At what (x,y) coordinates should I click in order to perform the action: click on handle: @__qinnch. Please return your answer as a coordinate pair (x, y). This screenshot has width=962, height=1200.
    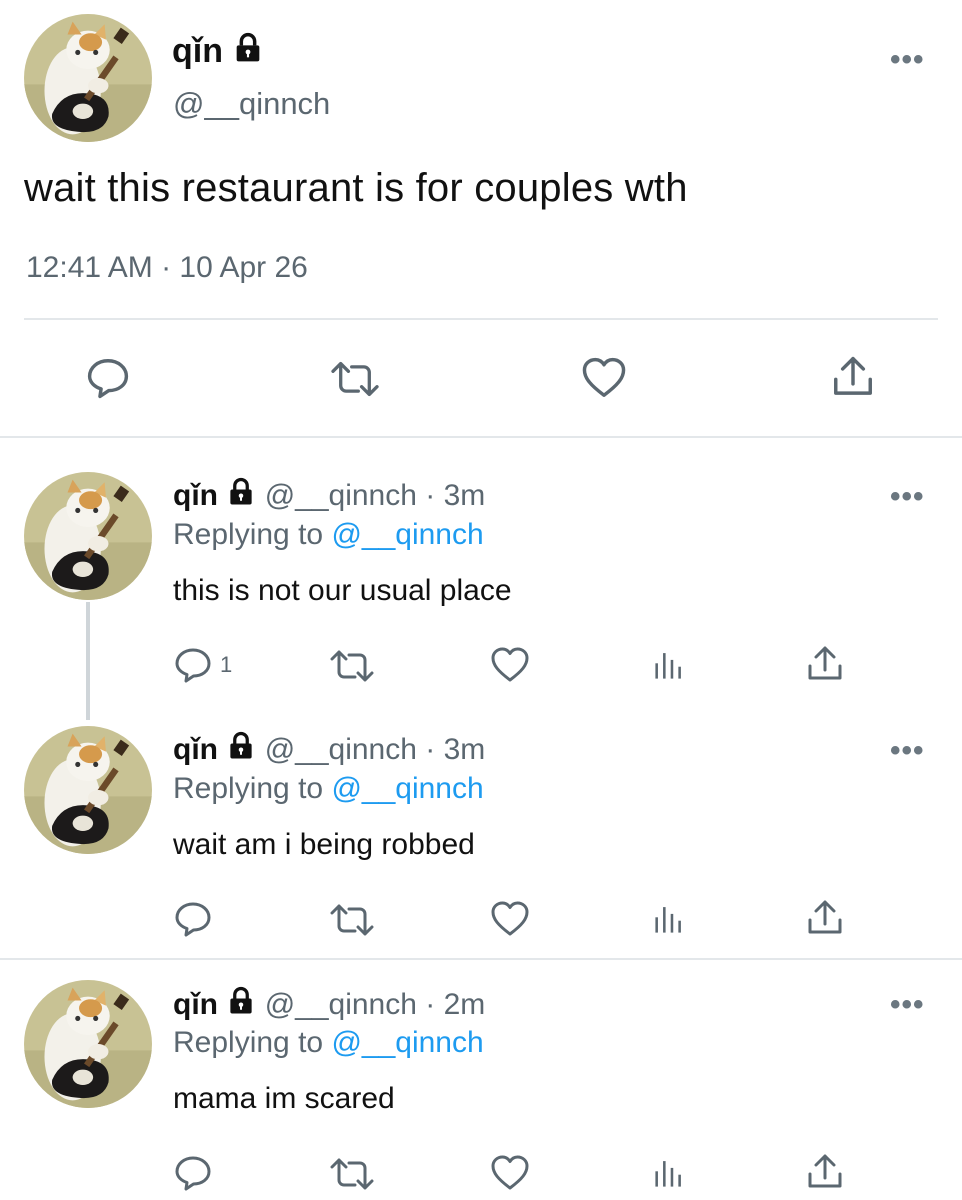
    Looking at the image, I should click on (251, 104).